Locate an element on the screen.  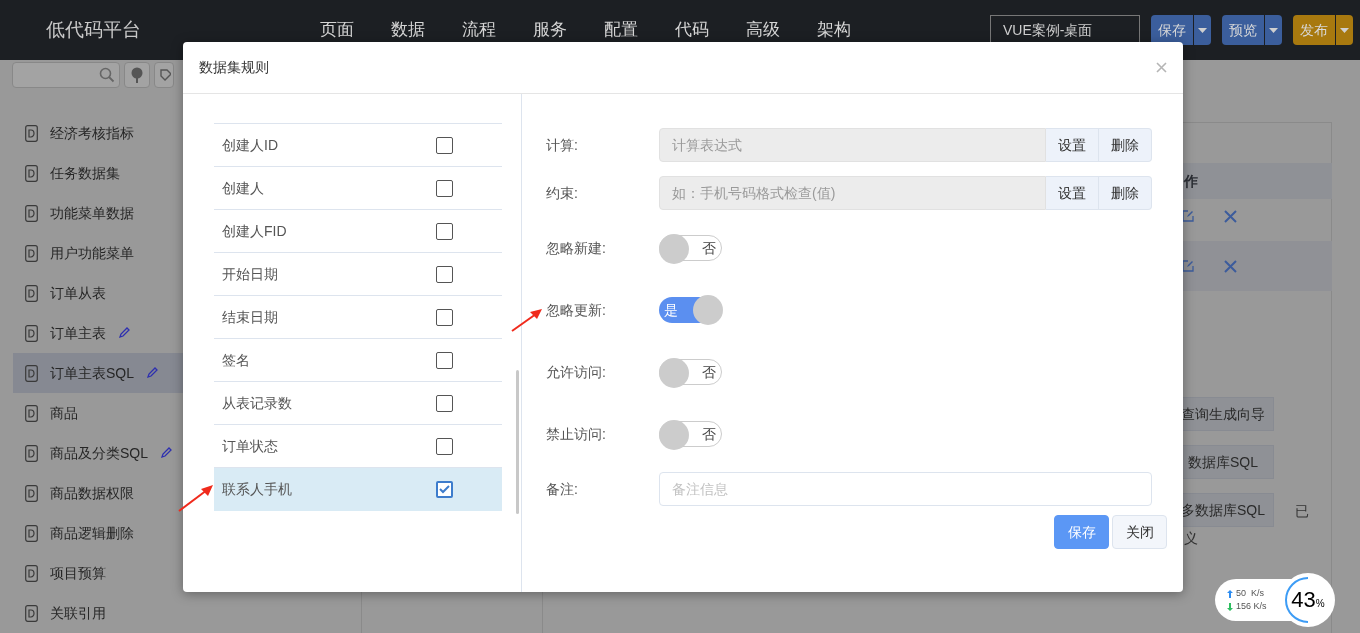
field-row: 联系人手机 is located at coordinates (358, 489).